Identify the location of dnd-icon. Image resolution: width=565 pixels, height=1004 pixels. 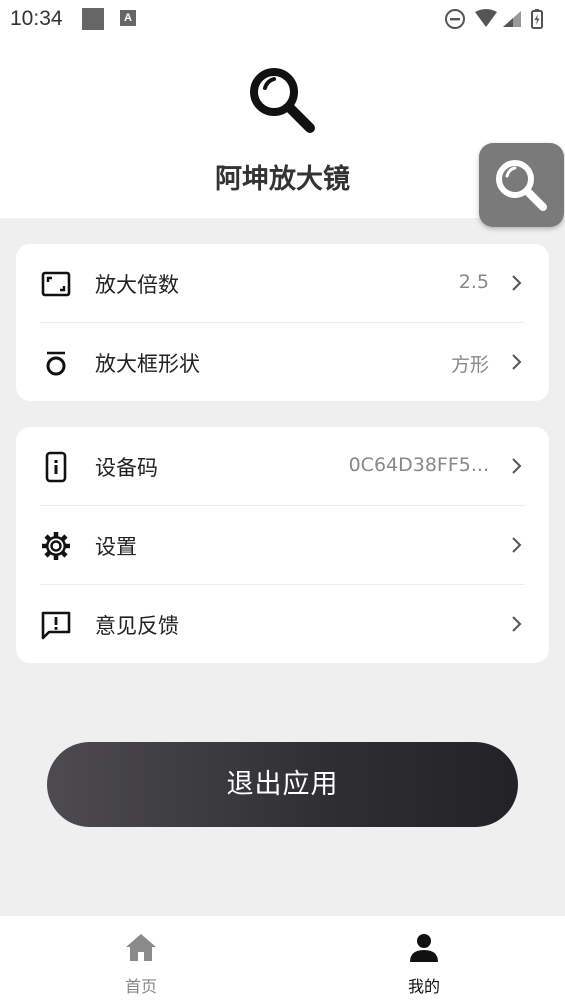
(455, 19).